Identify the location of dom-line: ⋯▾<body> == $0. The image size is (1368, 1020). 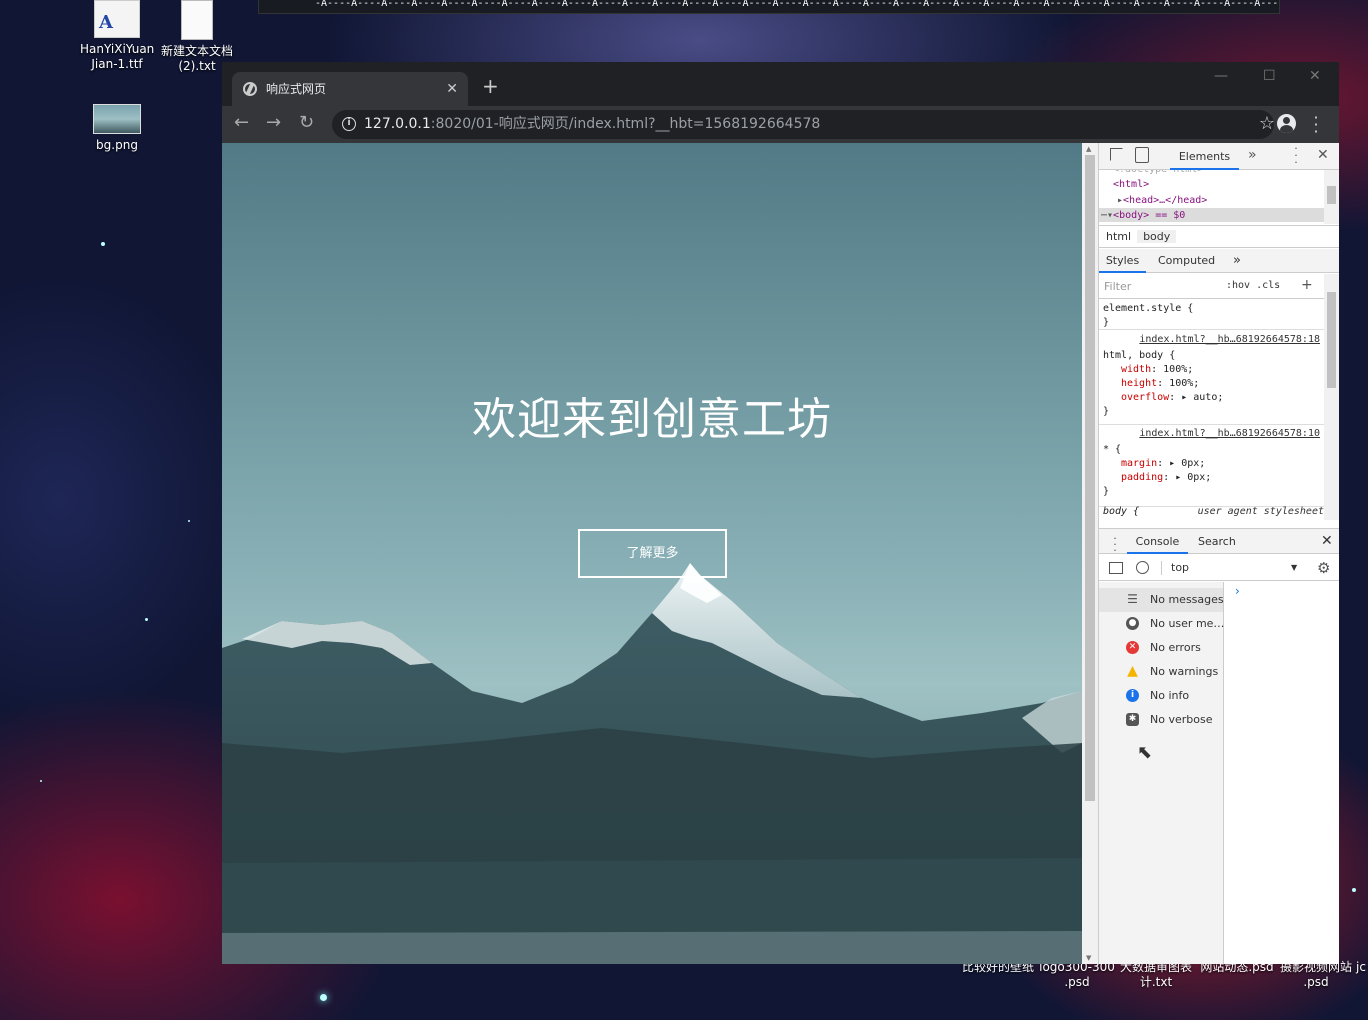
(1143, 216).